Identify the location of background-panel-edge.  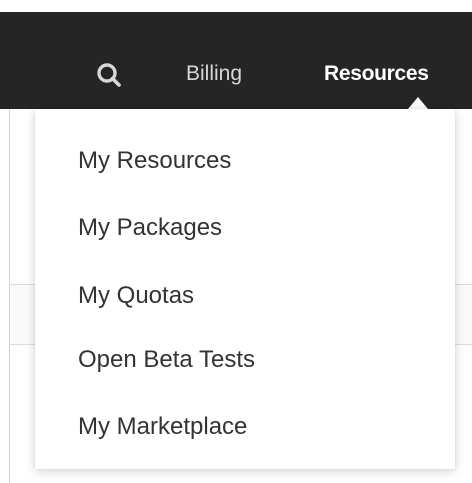
(9, 296).